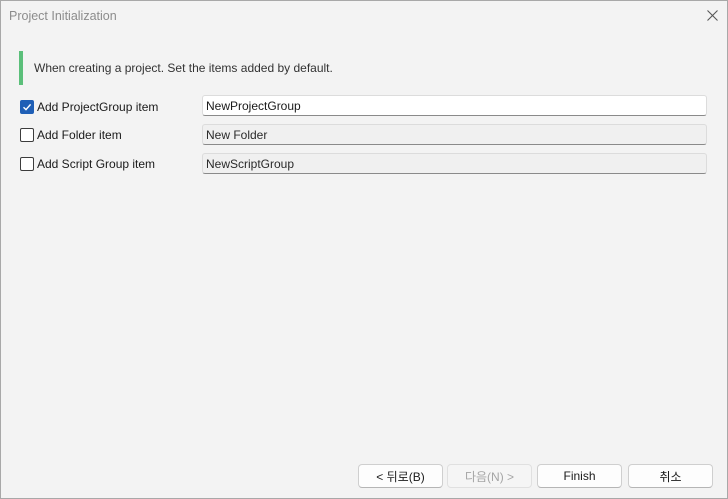 This screenshot has width=728, height=499. I want to click on add-project-group-checkbox: Add ProjectGroup item, so click(89, 107).